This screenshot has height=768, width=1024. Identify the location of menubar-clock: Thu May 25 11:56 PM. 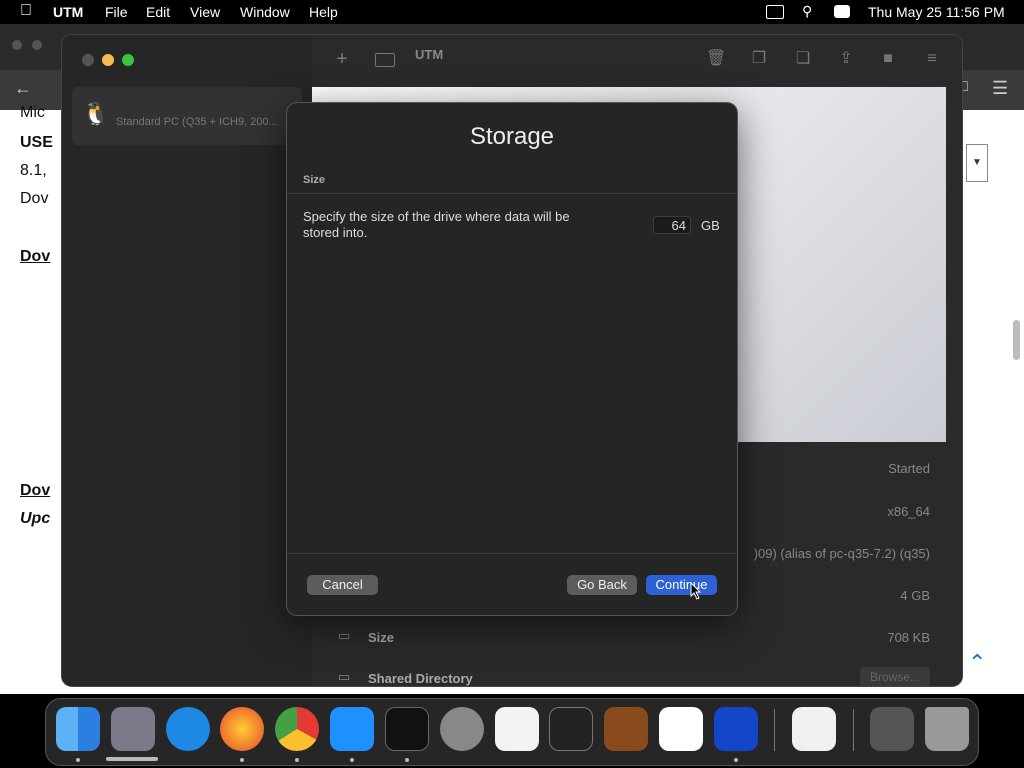
(936, 12).